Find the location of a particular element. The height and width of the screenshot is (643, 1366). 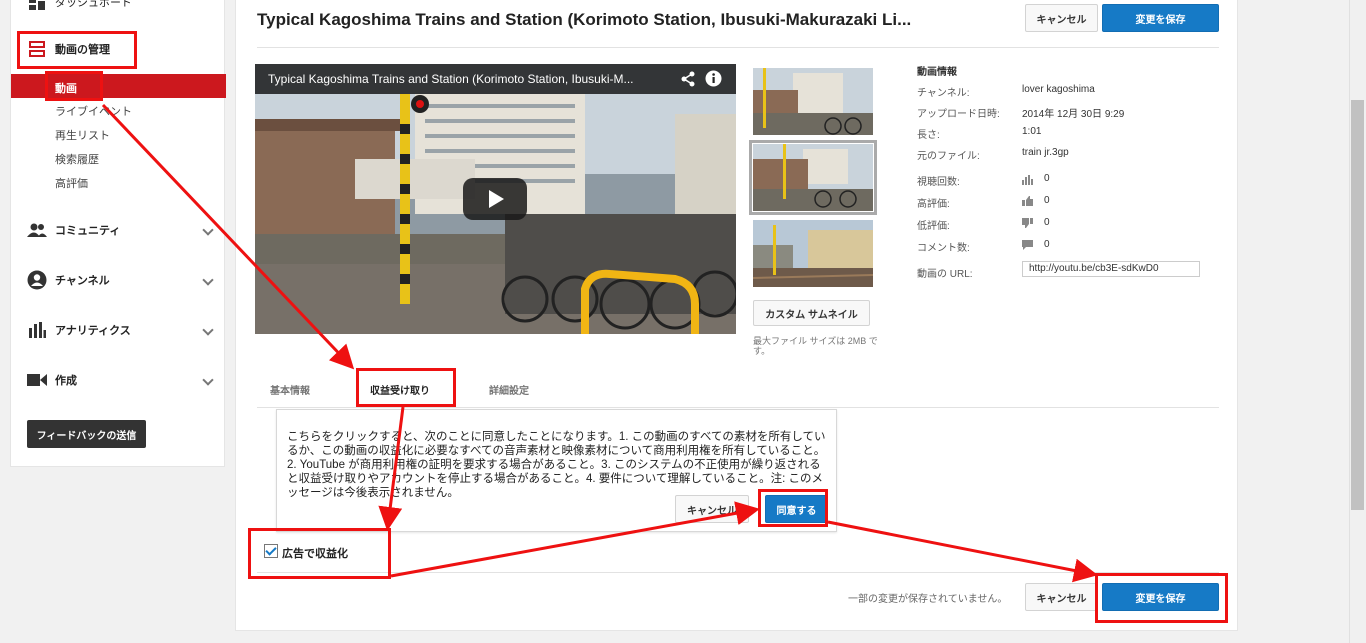

arrow-videos-to-tab is located at coordinates (228, 236).